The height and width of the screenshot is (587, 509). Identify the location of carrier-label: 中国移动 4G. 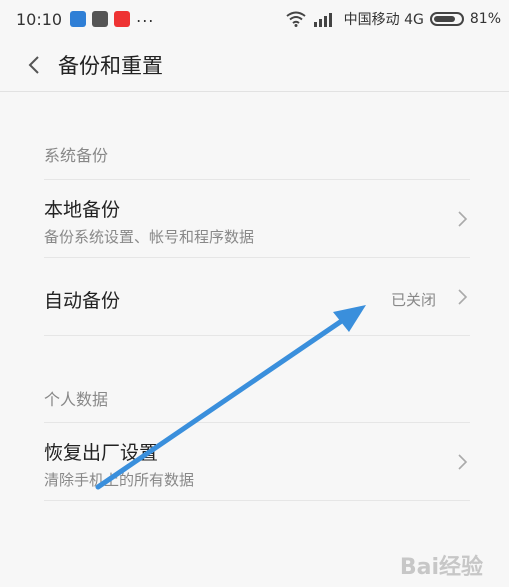
(383, 20).